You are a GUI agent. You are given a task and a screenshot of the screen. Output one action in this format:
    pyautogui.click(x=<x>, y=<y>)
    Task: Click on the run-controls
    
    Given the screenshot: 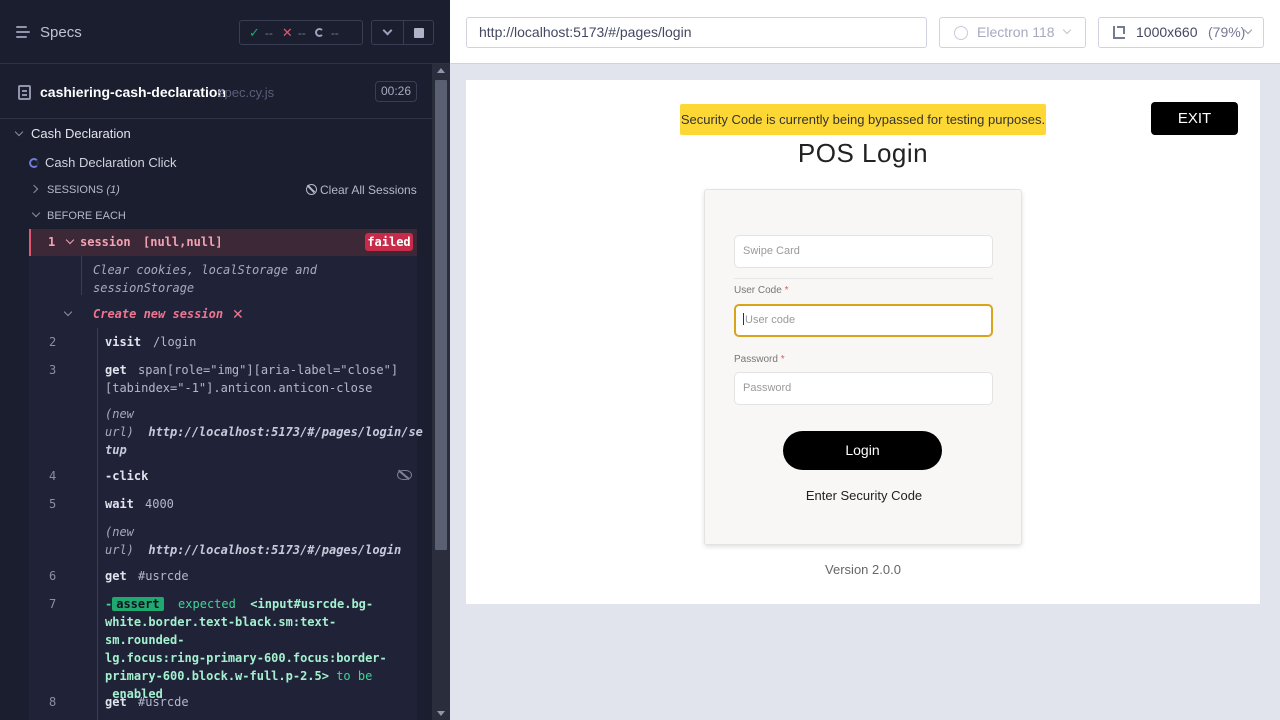 What is the action you would take?
    pyautogui.click(x=402, y=32)
    